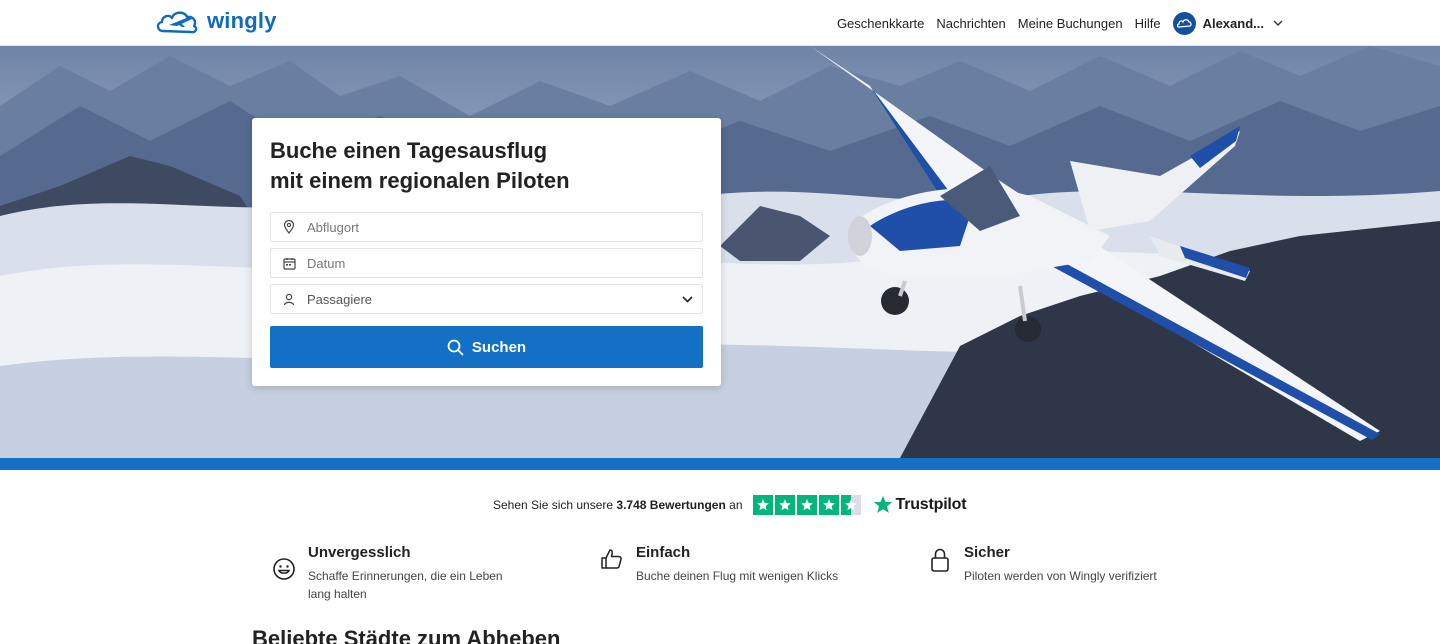 This screenshot has height=644, width=1440. I want to click on feature-title: Sicher, so click(987, 552).